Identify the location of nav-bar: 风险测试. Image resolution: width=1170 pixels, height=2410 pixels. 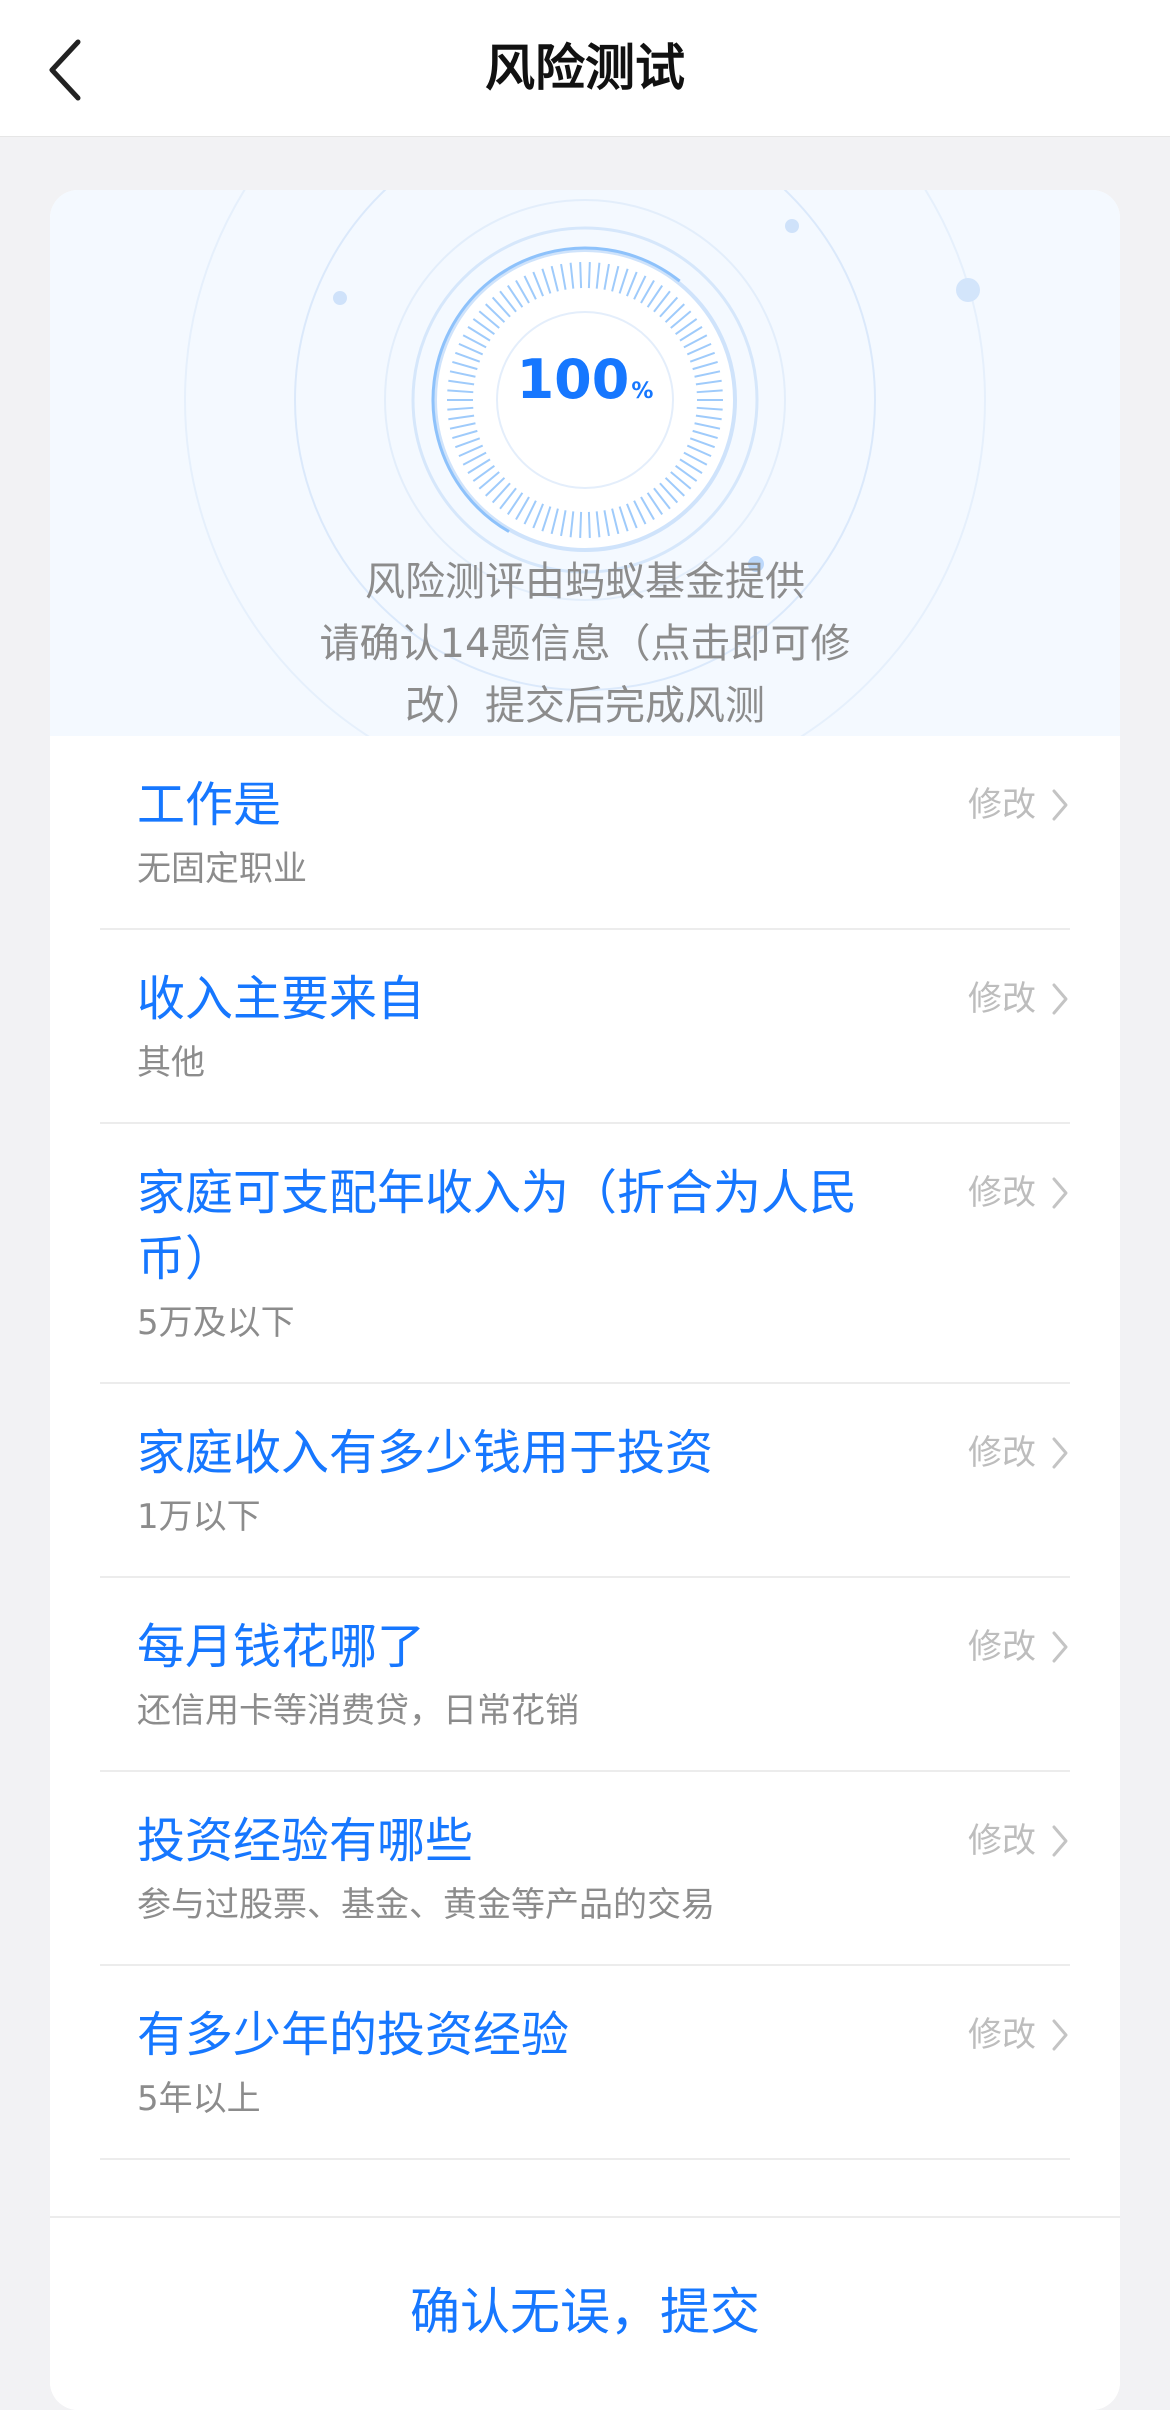
(585, 68).